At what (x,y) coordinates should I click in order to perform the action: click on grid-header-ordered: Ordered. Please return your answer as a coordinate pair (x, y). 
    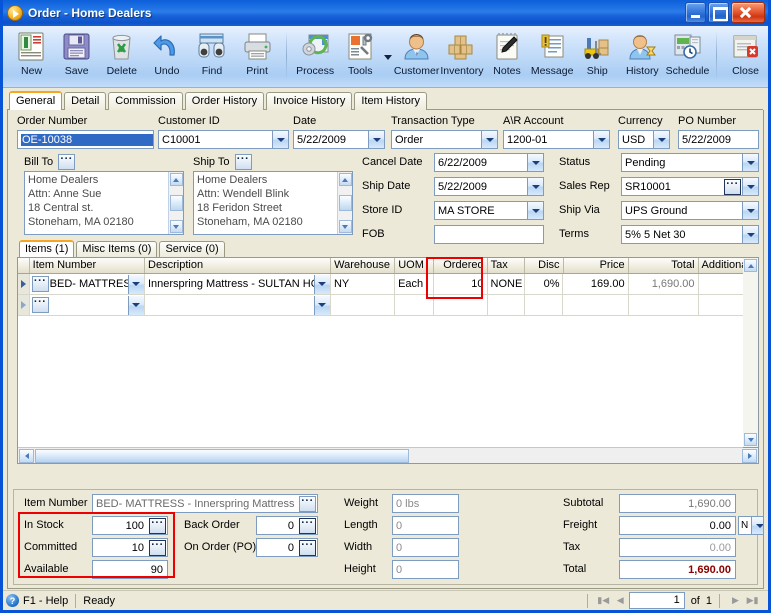
    Looking at the image, I should click on (461, 265).